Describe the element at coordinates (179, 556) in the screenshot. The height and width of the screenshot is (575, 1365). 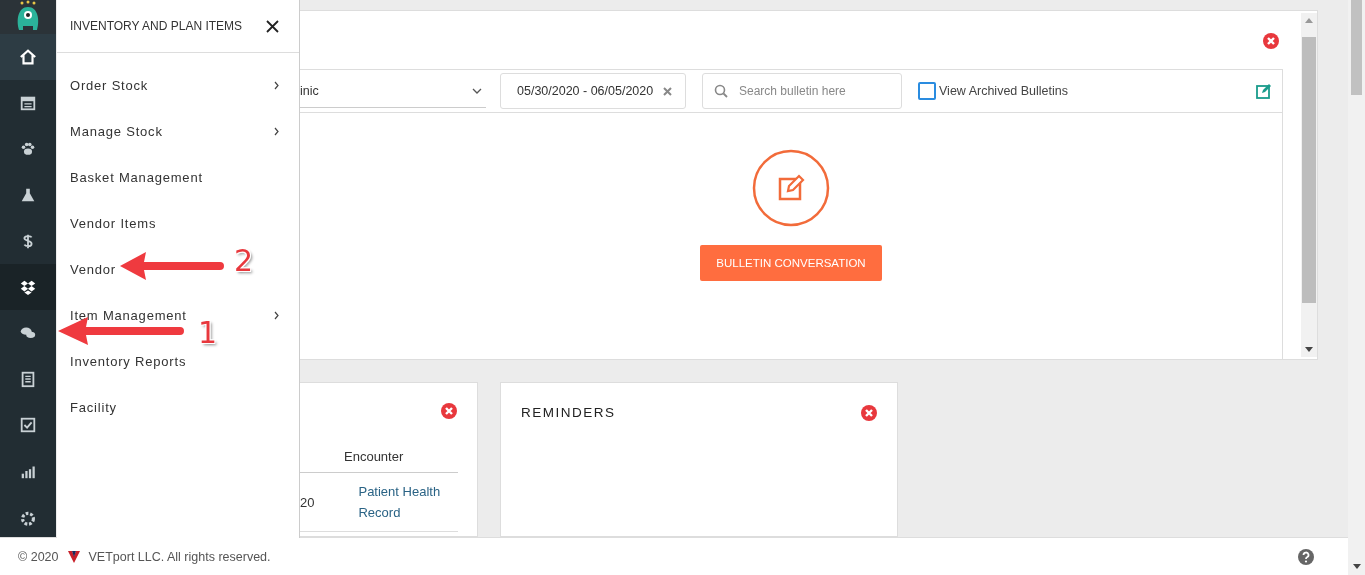
I see `company-text: VETport LLC. All rights reserved.` at that location.